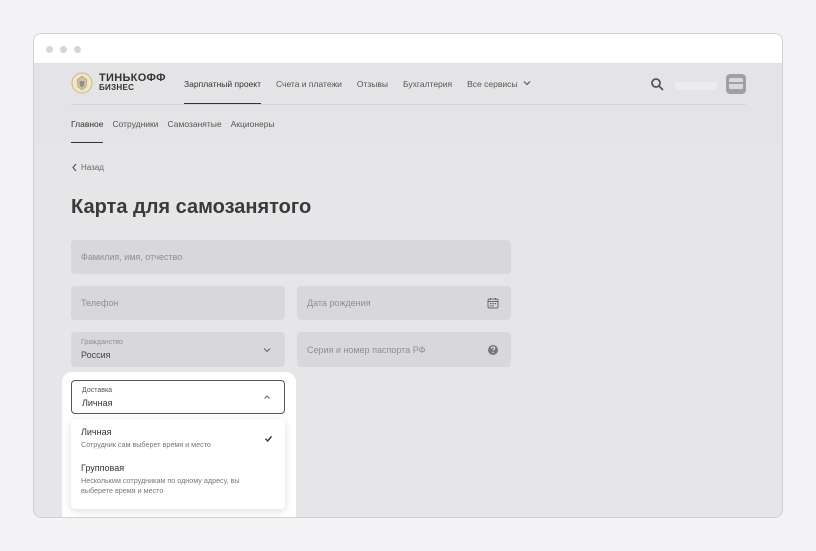 Image resolution: width=816 pixels, height=551 pixels. I want to click on sub-navigation: Главное Сотрудники Самозанятые Акционеры, so click(177, 124).